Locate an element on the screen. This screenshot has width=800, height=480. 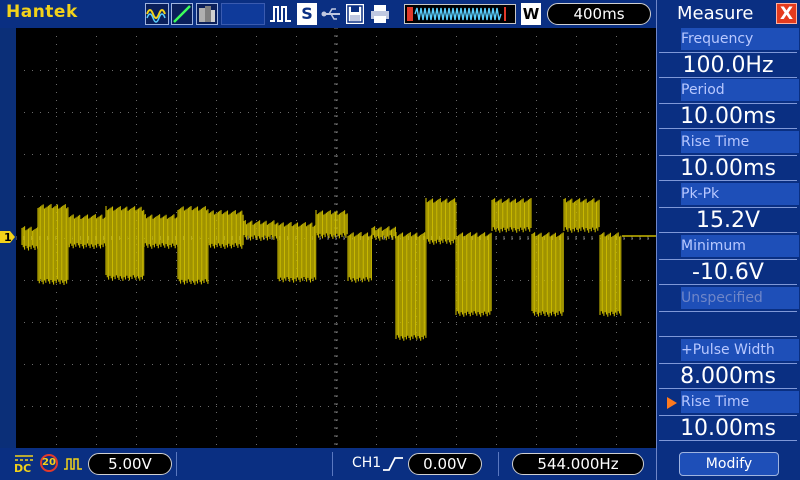
pulse-icon is located at coordinates (281, 14).